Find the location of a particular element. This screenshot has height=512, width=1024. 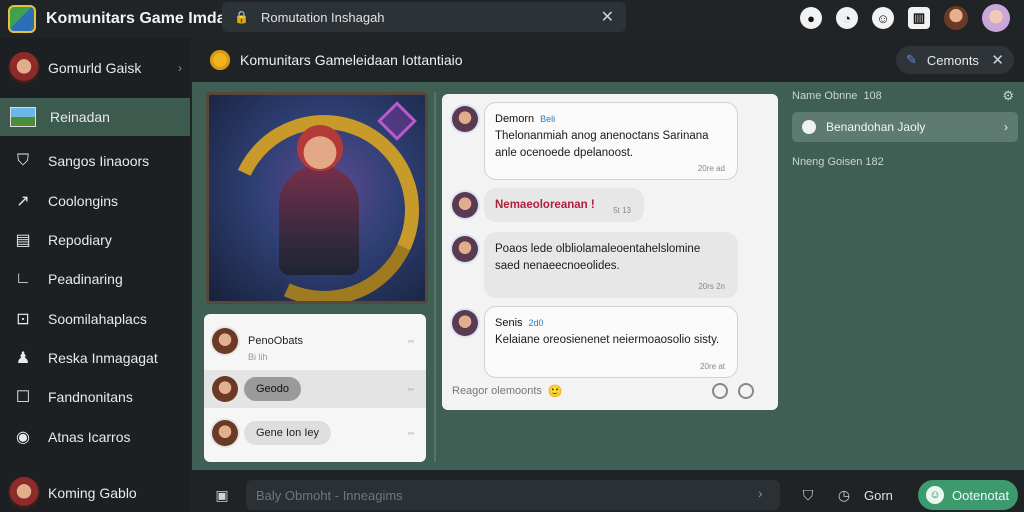

sidebar-item-reinadan: Reinadan is located at coordinates (95, 117).